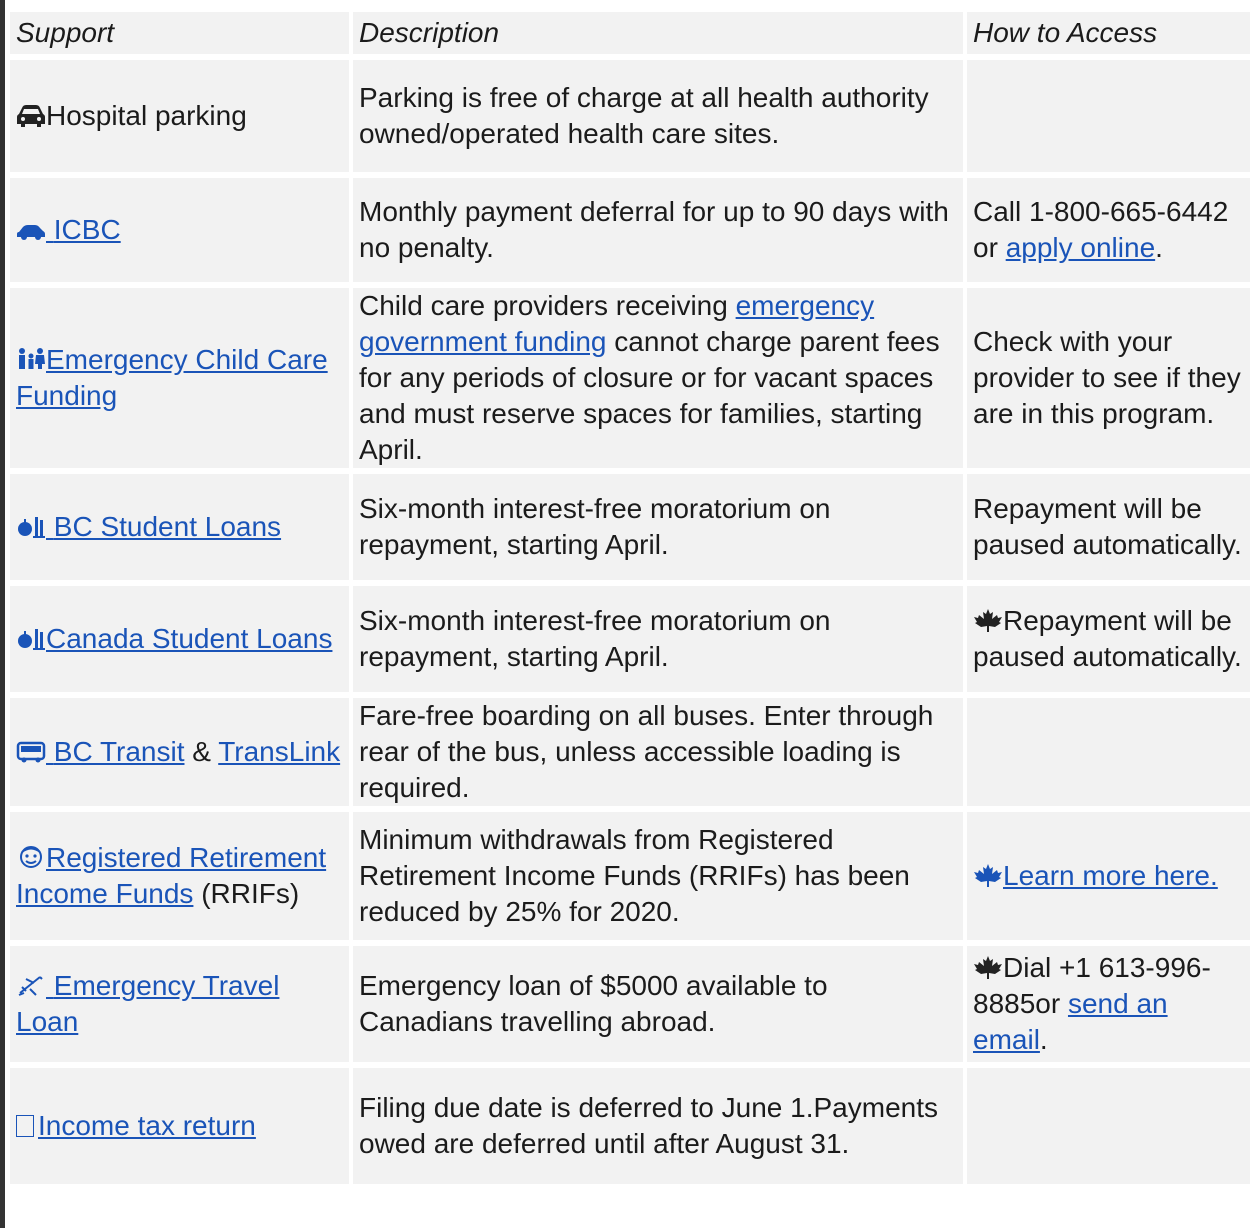  I want to click on bc-student-loans-link: BC Student Loans, so click(148, 526).